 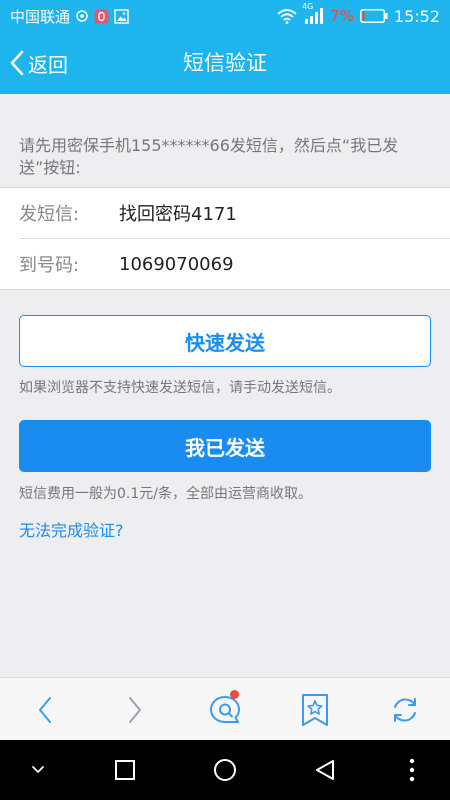 I want to click on sms-content-row: 发短信: 找回密码4171, so click(x=225, y=213).